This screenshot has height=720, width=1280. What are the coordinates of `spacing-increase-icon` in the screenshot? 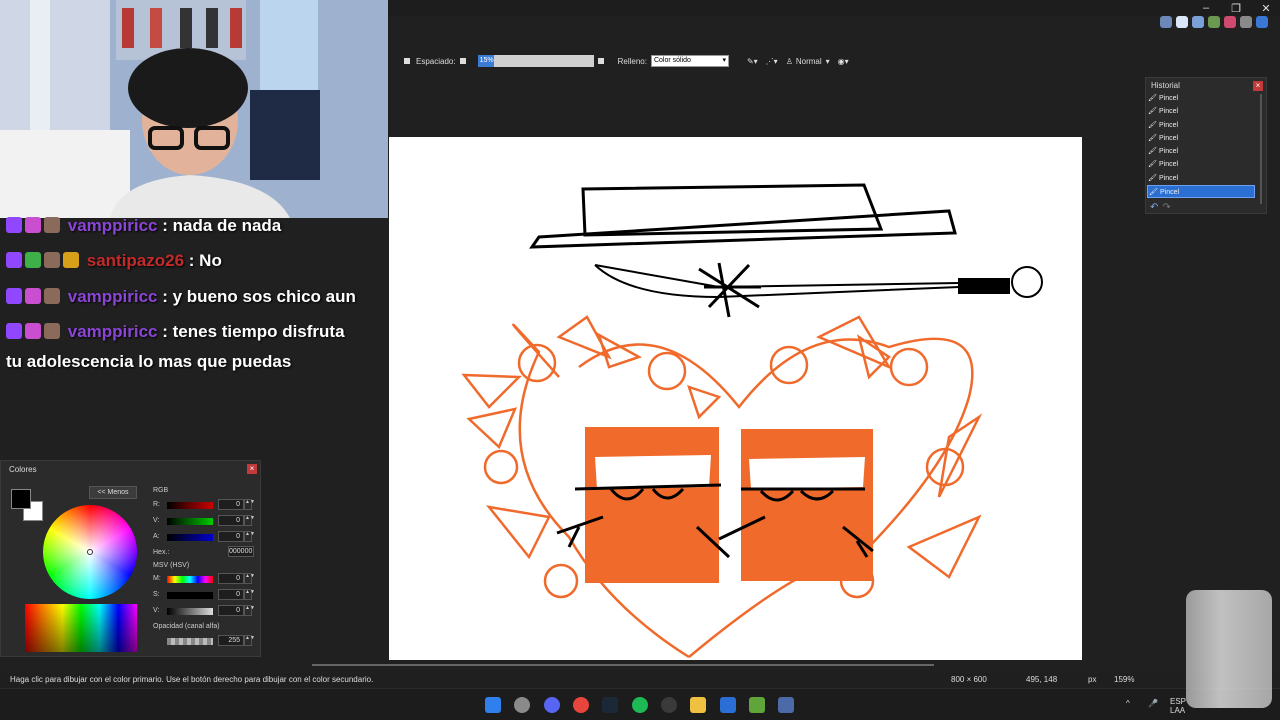 It's located at (600, 61).